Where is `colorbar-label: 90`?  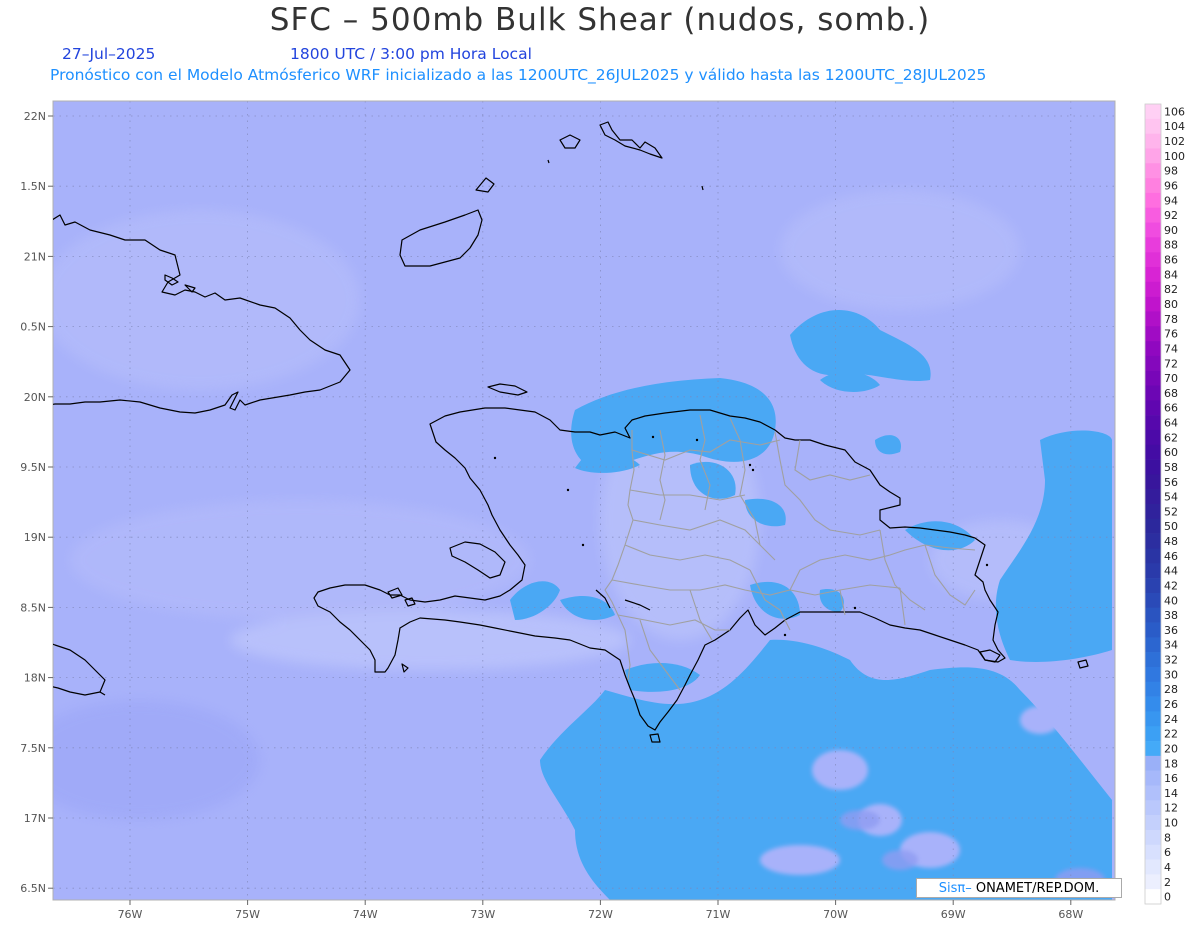
colorbar-label: 90 is located at coordinates (1171, 230).